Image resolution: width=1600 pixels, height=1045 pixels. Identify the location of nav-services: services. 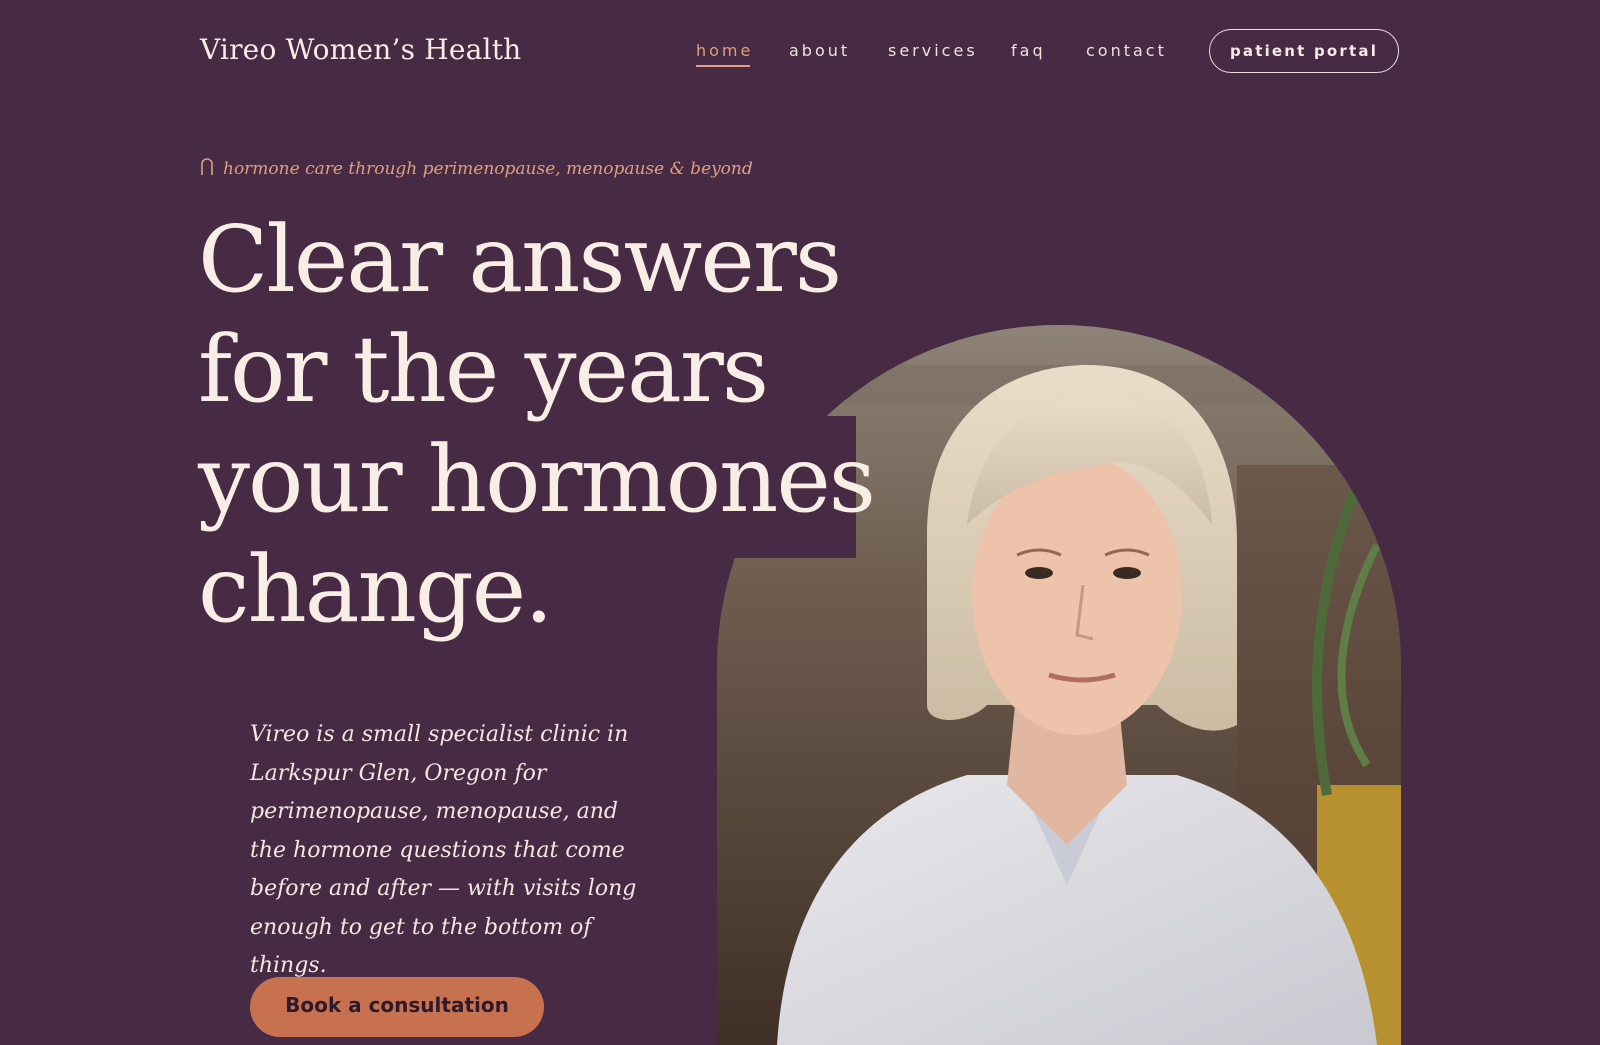
(933, 51).